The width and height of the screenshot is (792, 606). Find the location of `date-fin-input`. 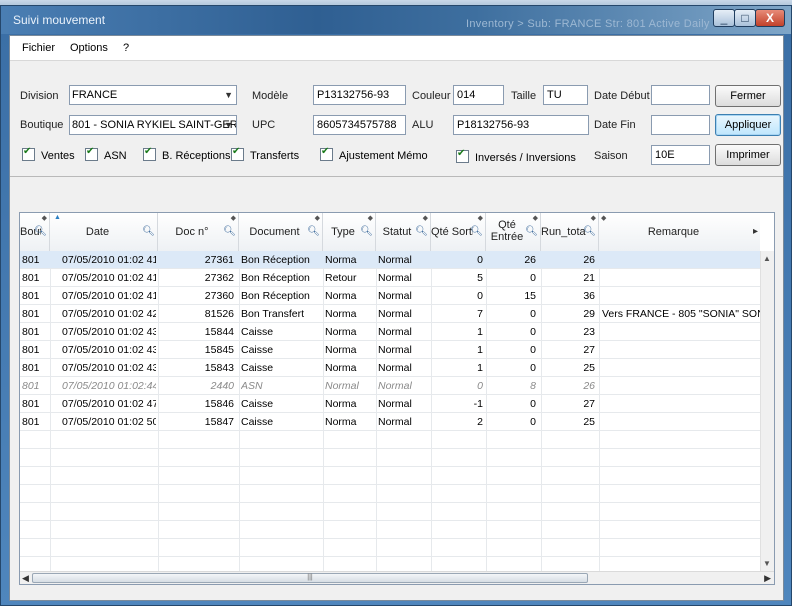

date-fin-input is located at coordinates (680, 125).